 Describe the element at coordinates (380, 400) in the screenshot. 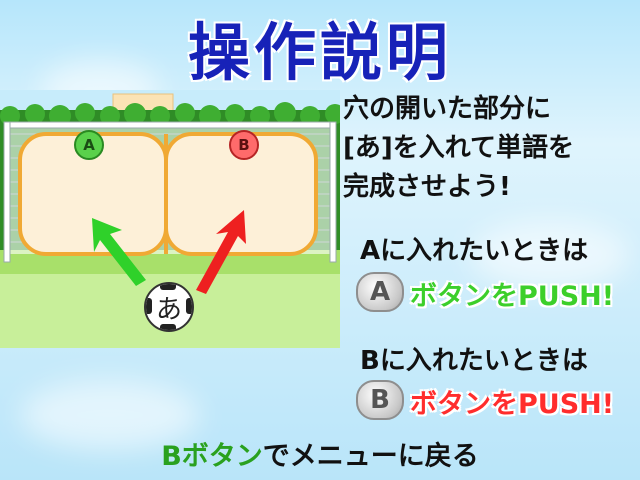

I see `b-button-icon: B` at that location.